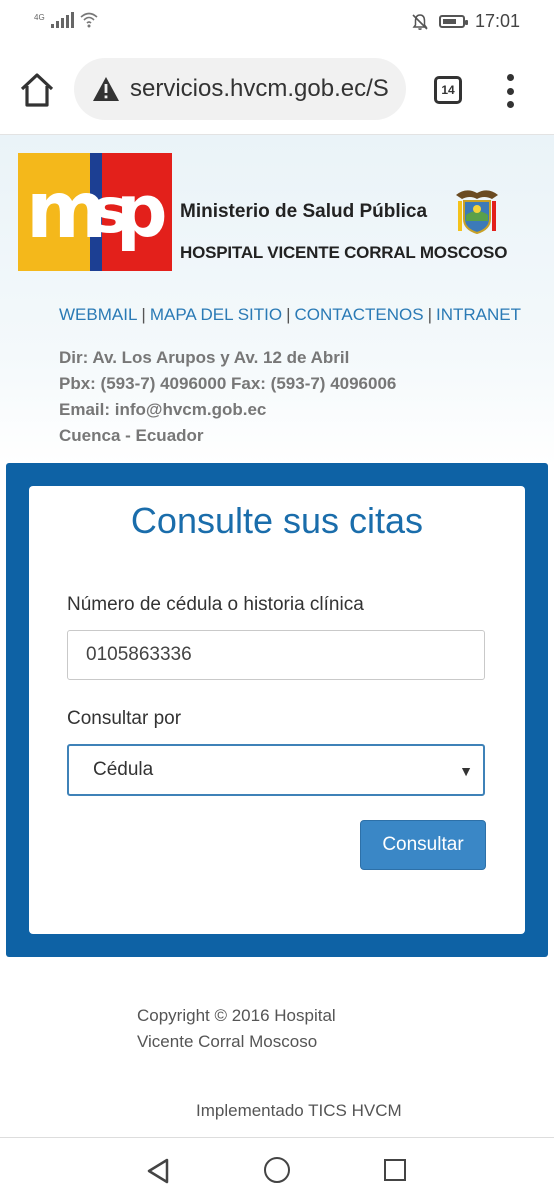 The width and height of the screenshot is (554, 1201). Describe the element at coordinates (204, 357) in the screenshot. I see `address-text: Dir: Av. Los Arupos y Av. 12 de Abril` at that location.